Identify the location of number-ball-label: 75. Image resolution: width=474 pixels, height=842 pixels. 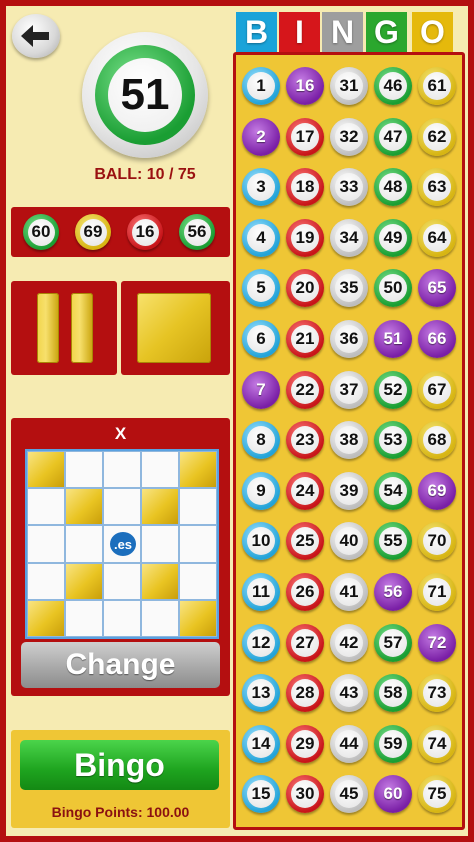
(437, 794).